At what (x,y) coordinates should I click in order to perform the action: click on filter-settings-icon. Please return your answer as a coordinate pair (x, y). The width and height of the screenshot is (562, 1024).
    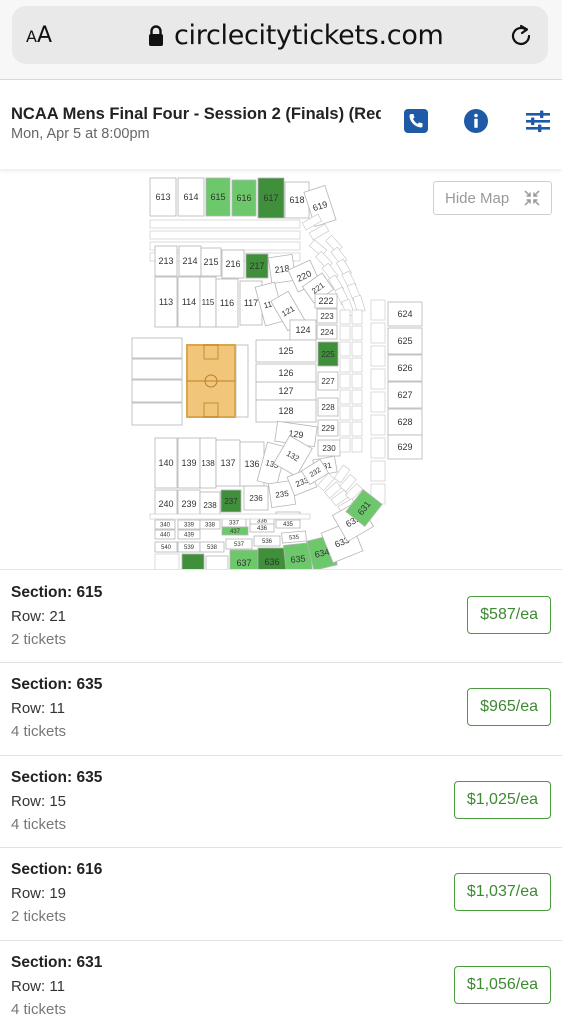
    Looking at the image, I should click on (538, 121).